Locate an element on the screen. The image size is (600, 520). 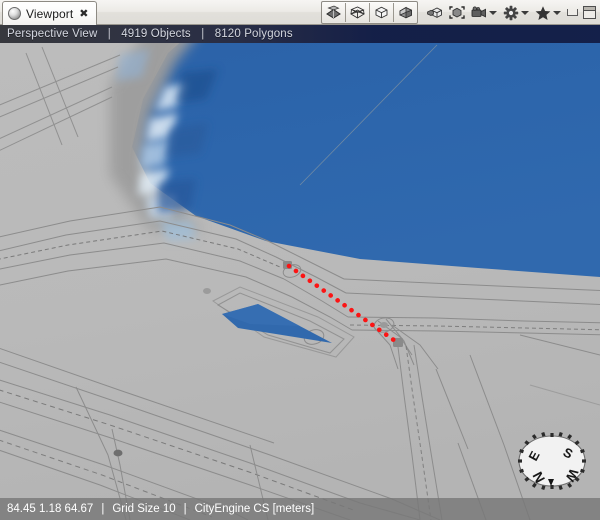
star-dropdown-caret-icon is located at coordinates (557, 12).